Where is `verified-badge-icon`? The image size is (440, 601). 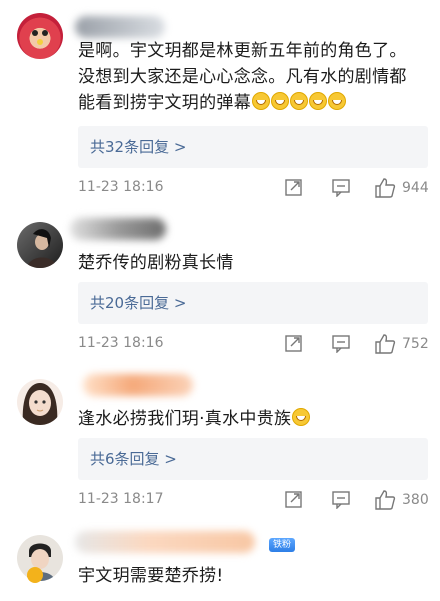 verified-badge-icon is located at coordinates (35, 575).